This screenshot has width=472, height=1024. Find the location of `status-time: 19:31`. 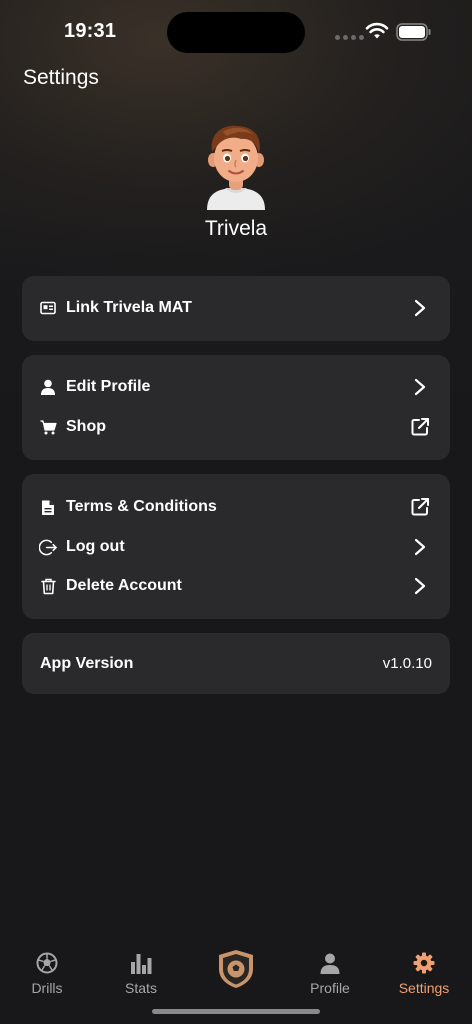

status-time: 19:31 is located at coordinates (90, 31).